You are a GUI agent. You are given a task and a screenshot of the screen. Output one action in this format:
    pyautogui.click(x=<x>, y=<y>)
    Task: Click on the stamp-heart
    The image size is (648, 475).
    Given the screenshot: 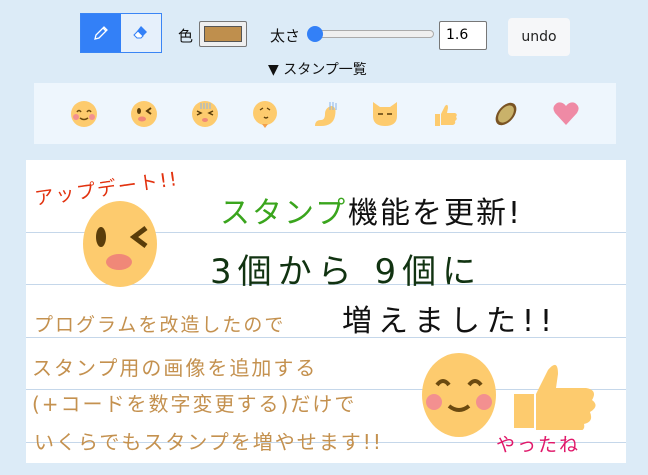 What is the action you would take?
    pyautogui.click(x=566, y=114)
    